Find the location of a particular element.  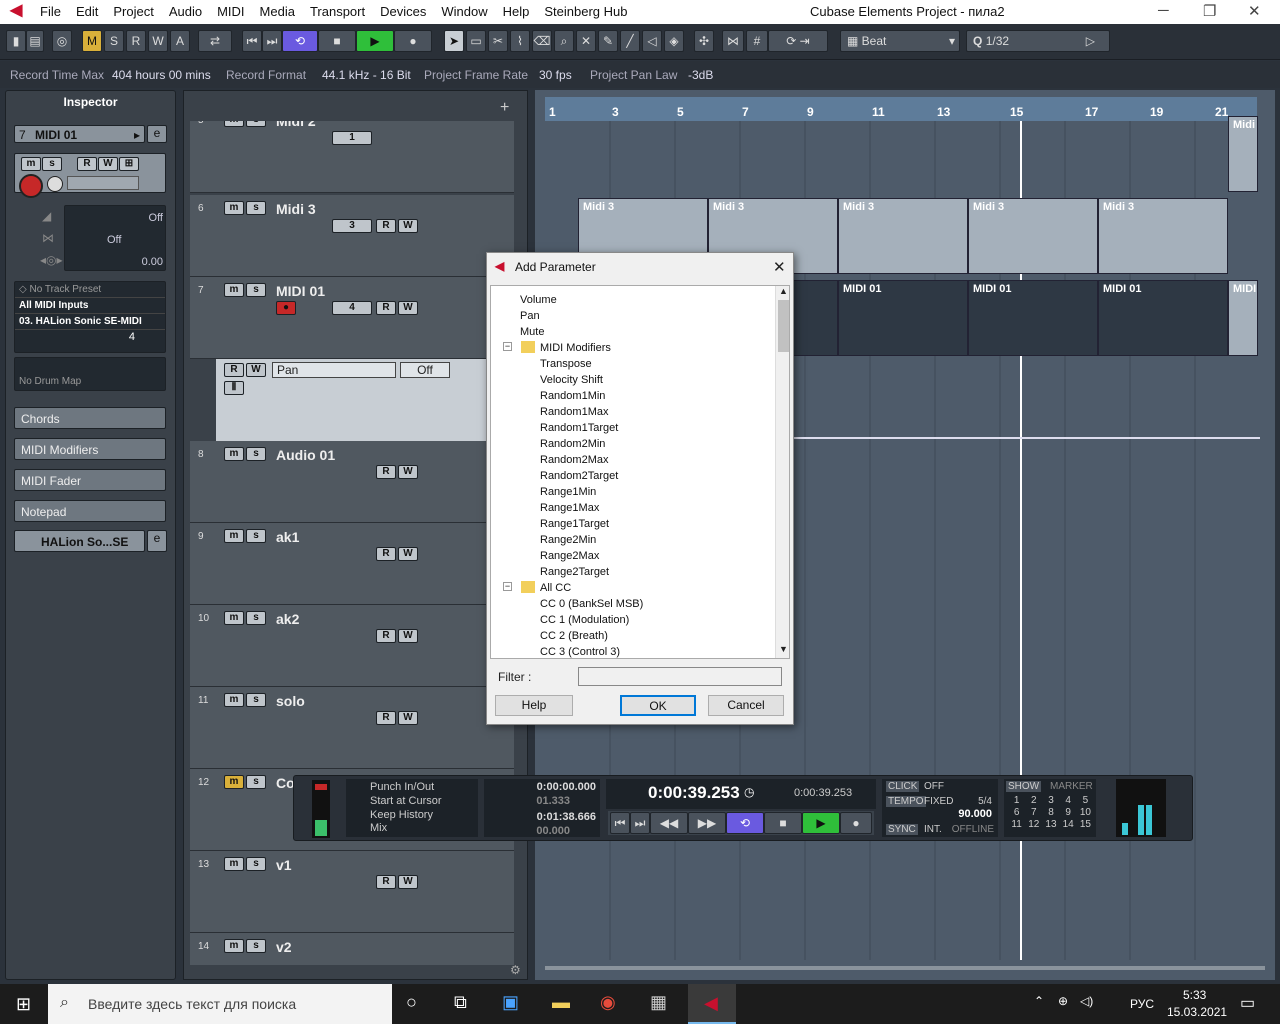

autoscroll-button: ⇄ is located at coordinates (215, 41).